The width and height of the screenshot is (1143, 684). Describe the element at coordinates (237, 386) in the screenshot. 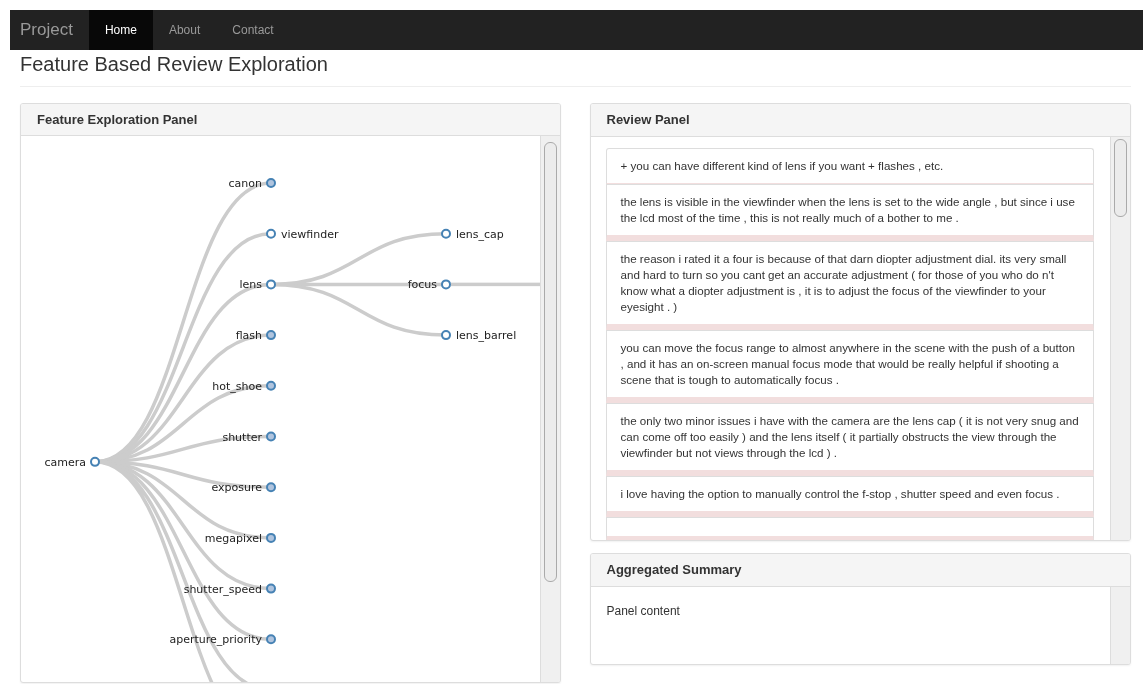

I see `node-label: hot_shoe` at that location.